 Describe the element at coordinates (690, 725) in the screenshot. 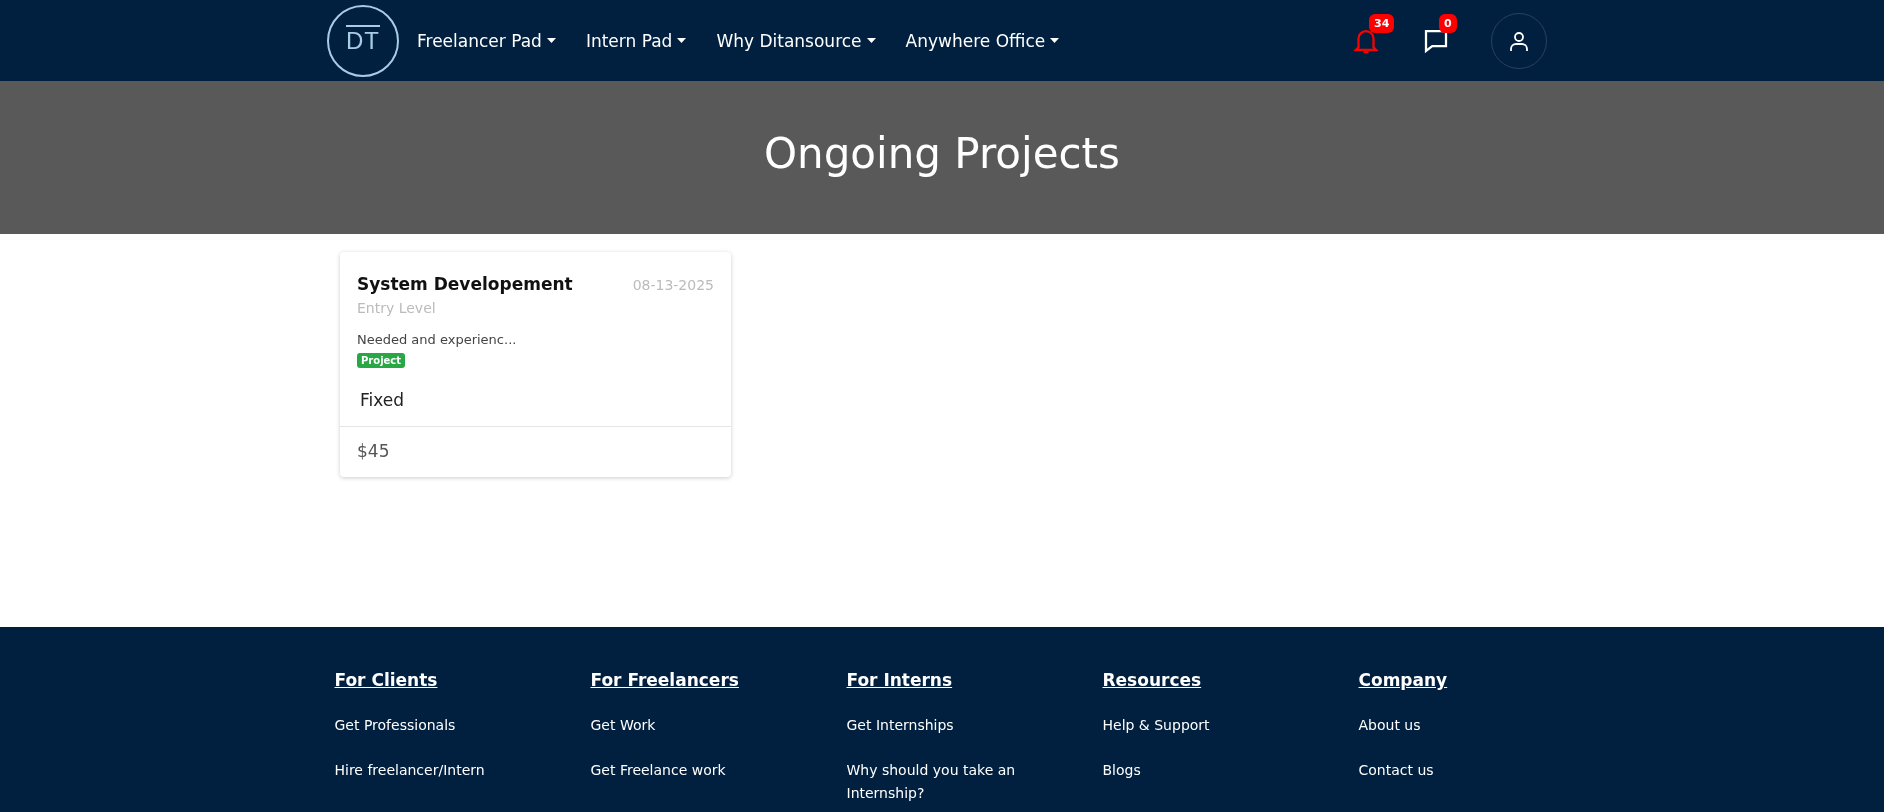

I see `footer-link: Get Work` at that location.